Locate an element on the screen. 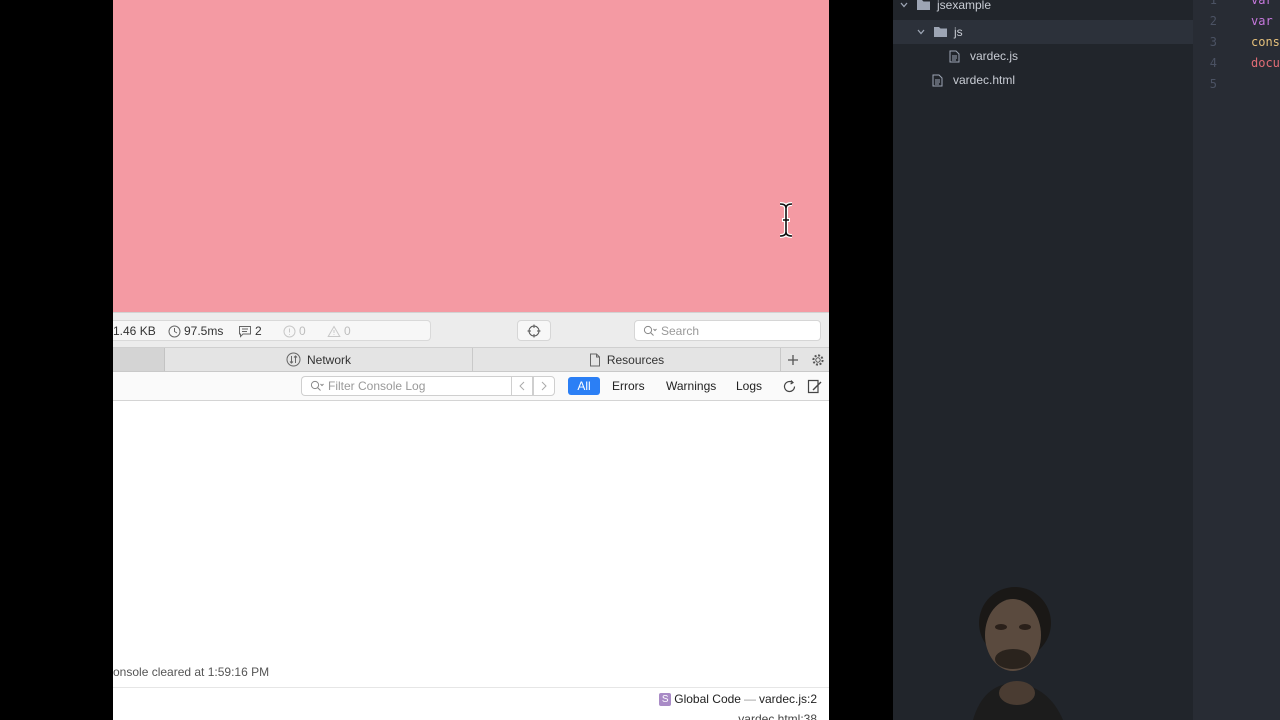 The image size is (1280, 720). clear-log-icon is located at coordinates (814, 386).